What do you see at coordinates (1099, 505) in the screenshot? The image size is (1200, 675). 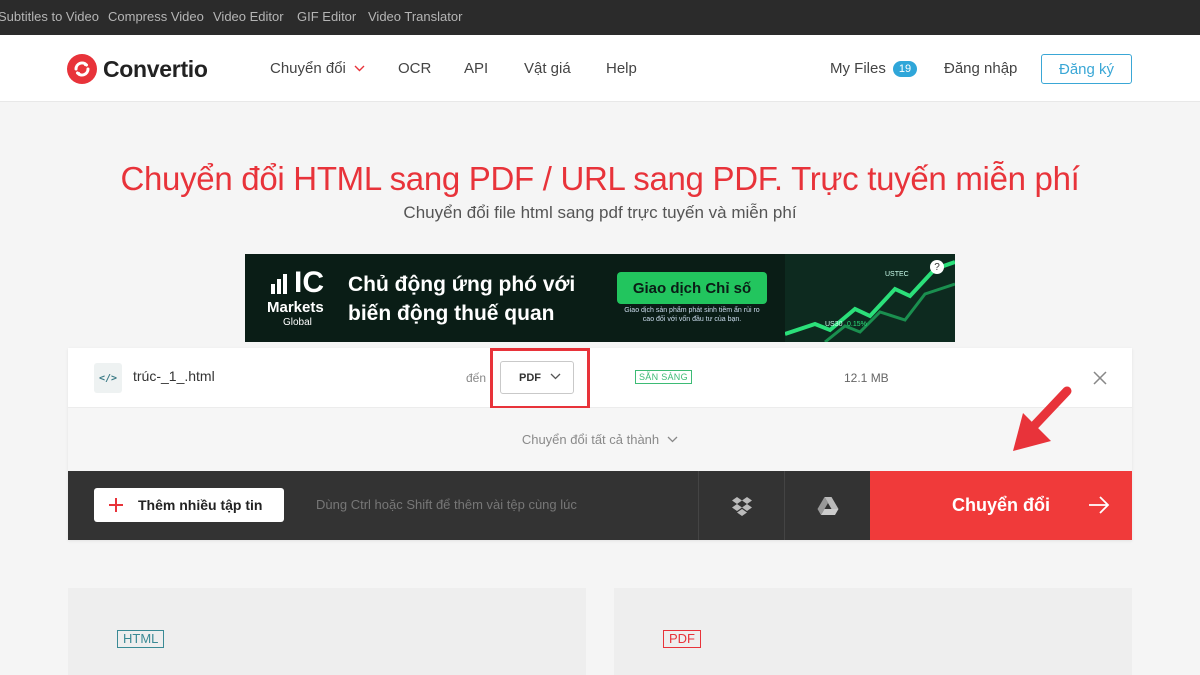 I see `arrow-right-icon` at bounding box center [1099, 505].